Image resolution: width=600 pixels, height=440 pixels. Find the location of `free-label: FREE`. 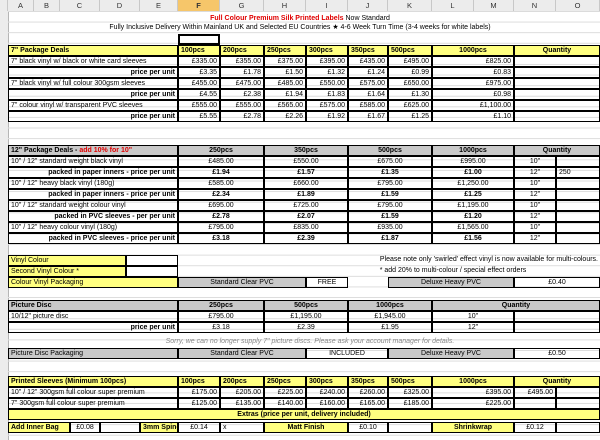

free-label: FREE is located at coordinates (327, 282).